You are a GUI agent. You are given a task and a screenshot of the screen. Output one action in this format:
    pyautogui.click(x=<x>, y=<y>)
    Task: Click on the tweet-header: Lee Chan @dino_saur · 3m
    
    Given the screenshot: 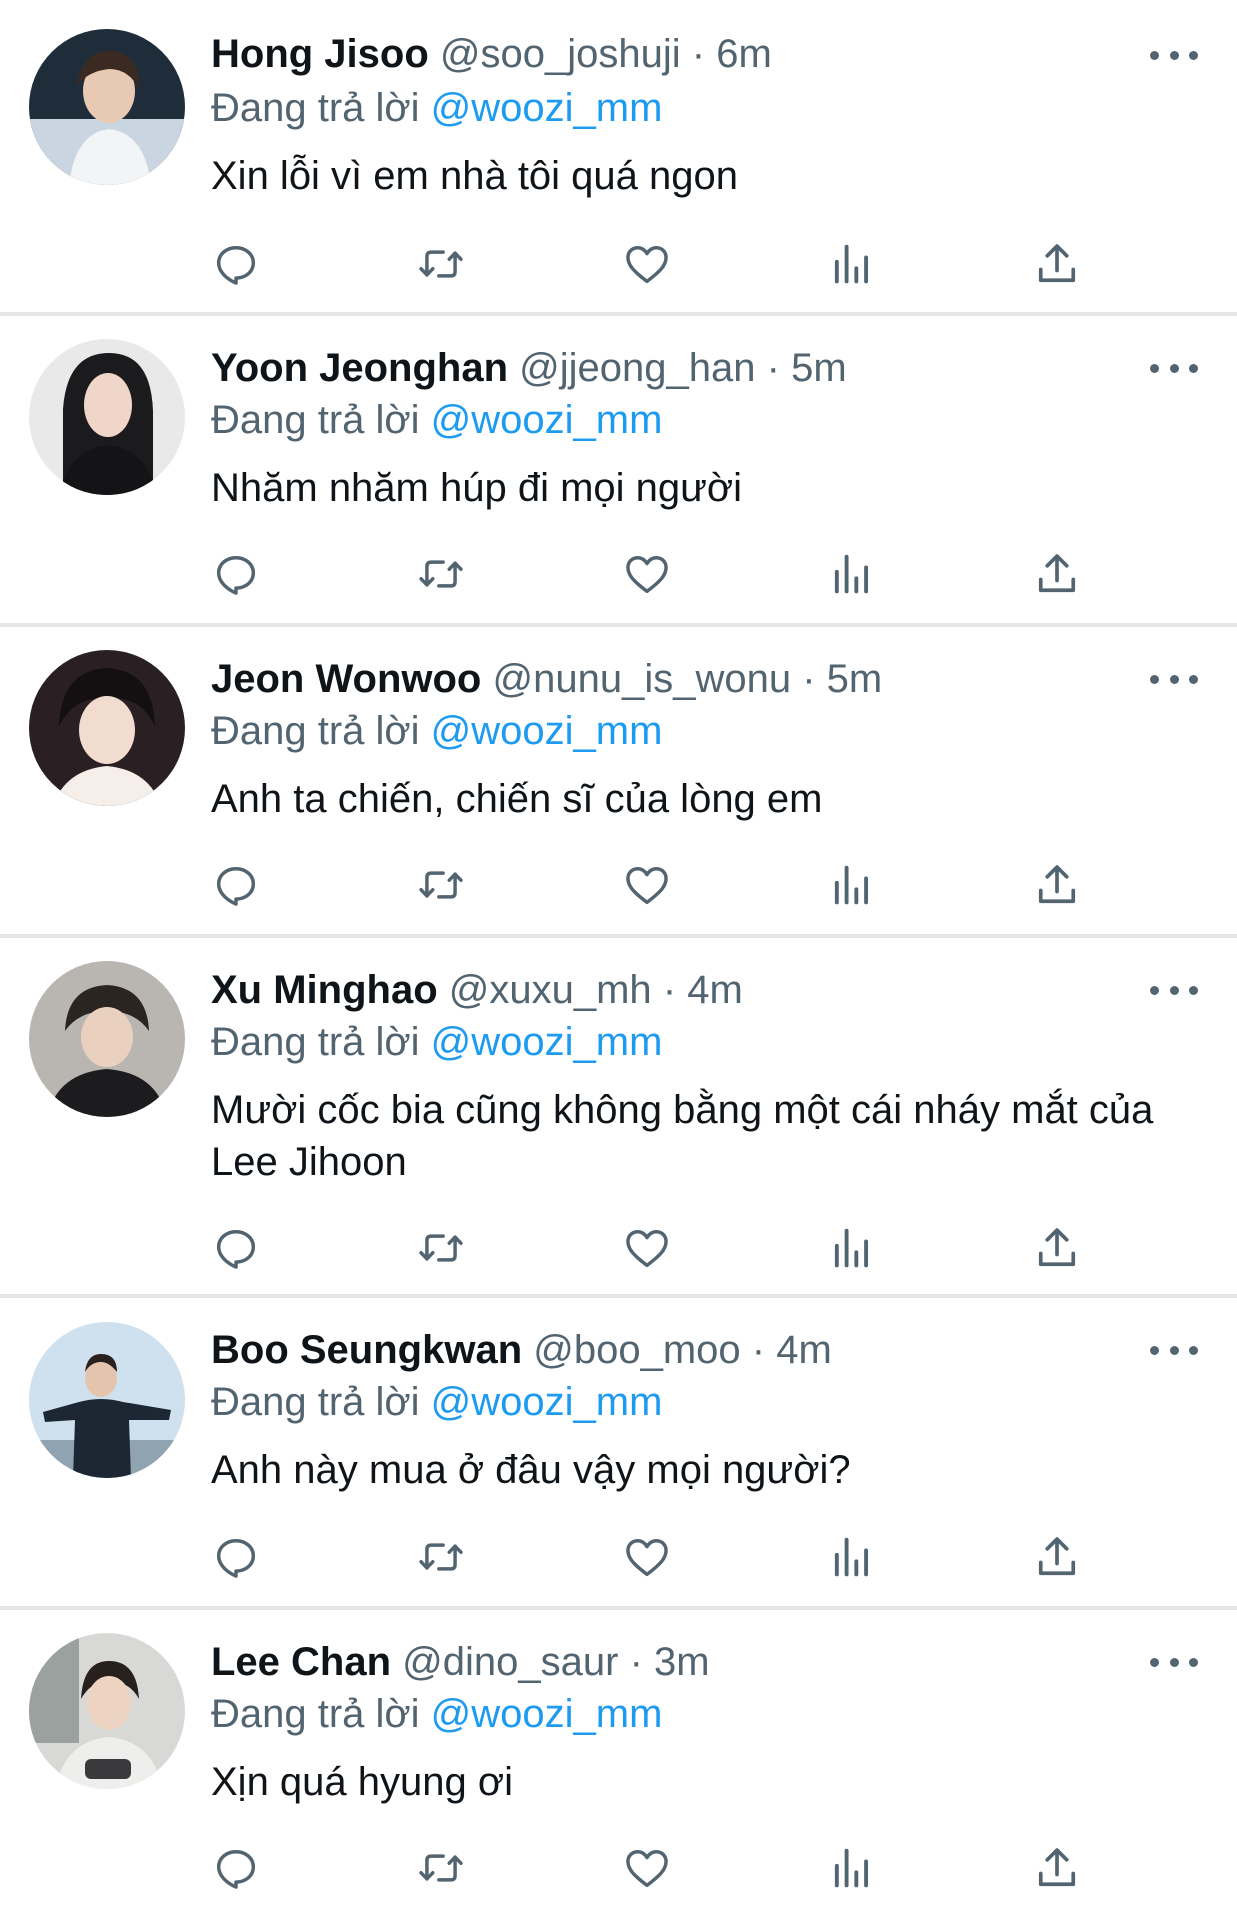 What is the action you would take?
    pyautogui.click(x=460, y=1662)
    